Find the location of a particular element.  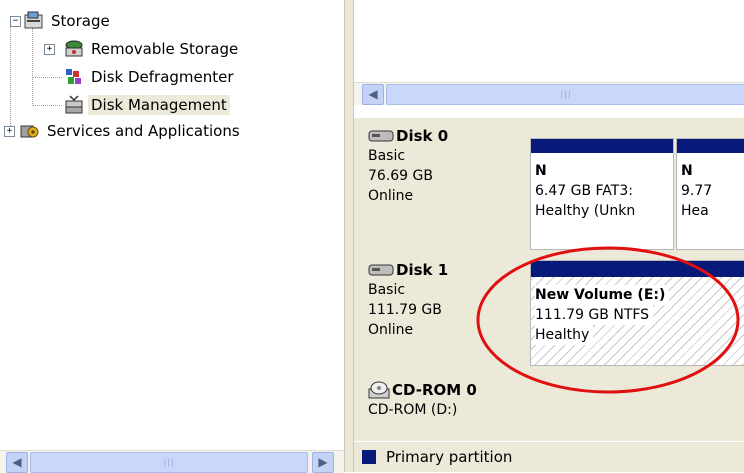

partition-size: 6.47 GB FAT3: is located at coordinates (584, 191).